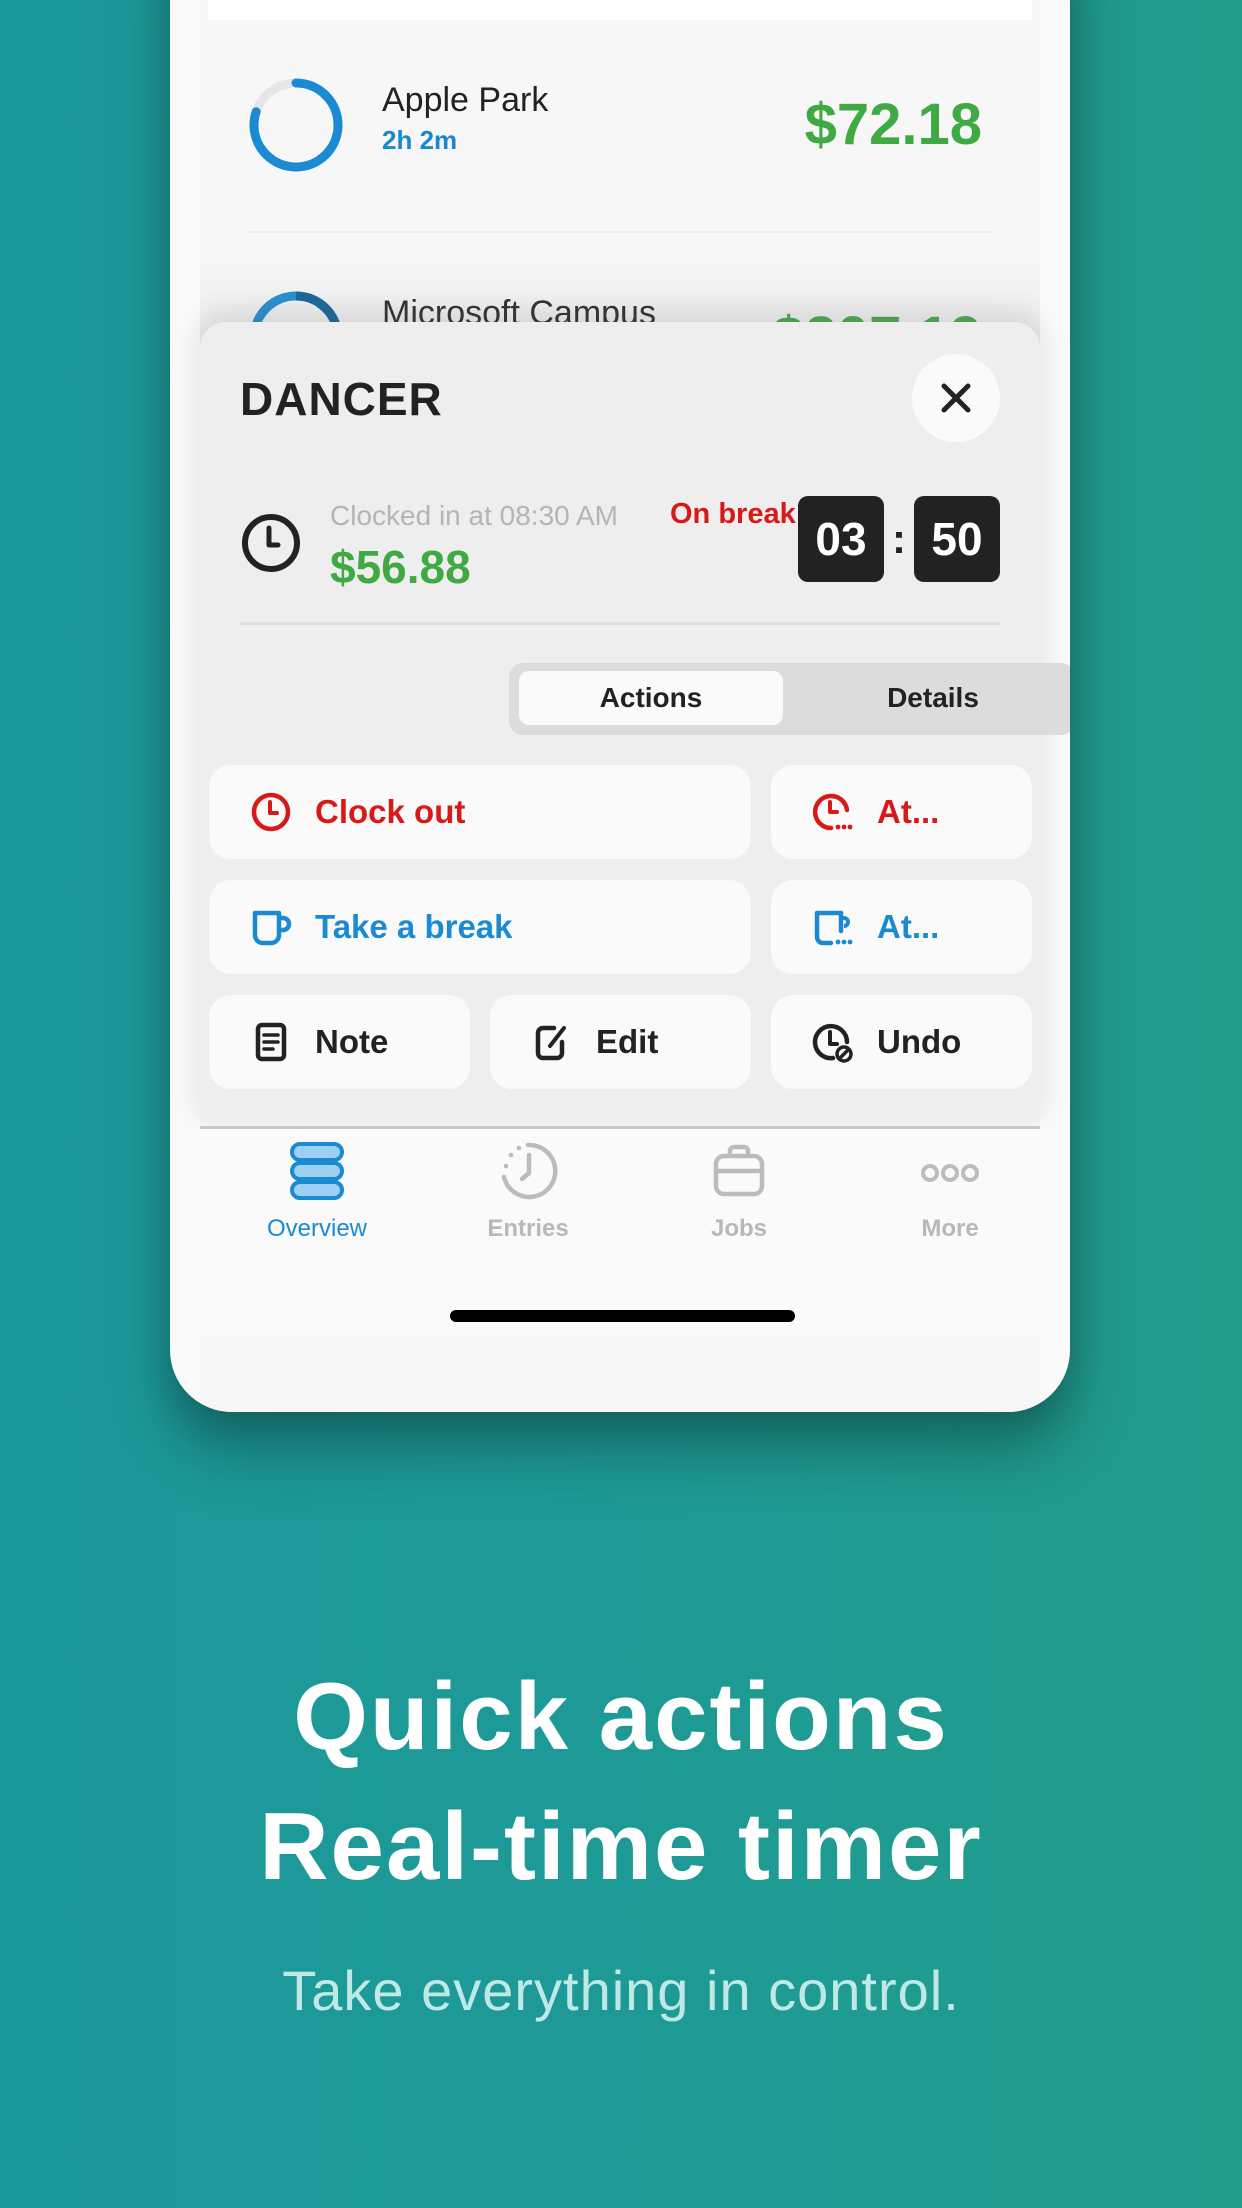 The image size is (1242, 2208). I want to click on clock-out-label: Clock out, so click(390, 811).